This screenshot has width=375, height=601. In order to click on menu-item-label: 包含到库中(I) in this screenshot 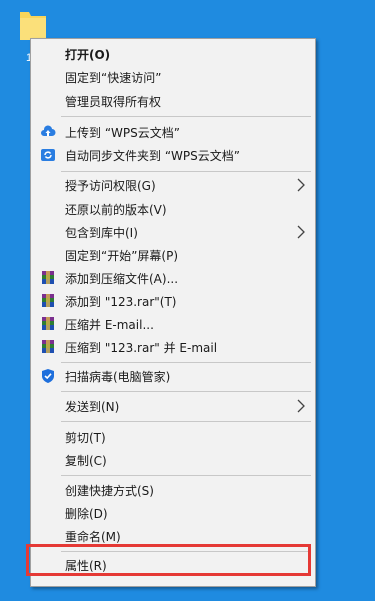, I will do `click(101, 232)`.